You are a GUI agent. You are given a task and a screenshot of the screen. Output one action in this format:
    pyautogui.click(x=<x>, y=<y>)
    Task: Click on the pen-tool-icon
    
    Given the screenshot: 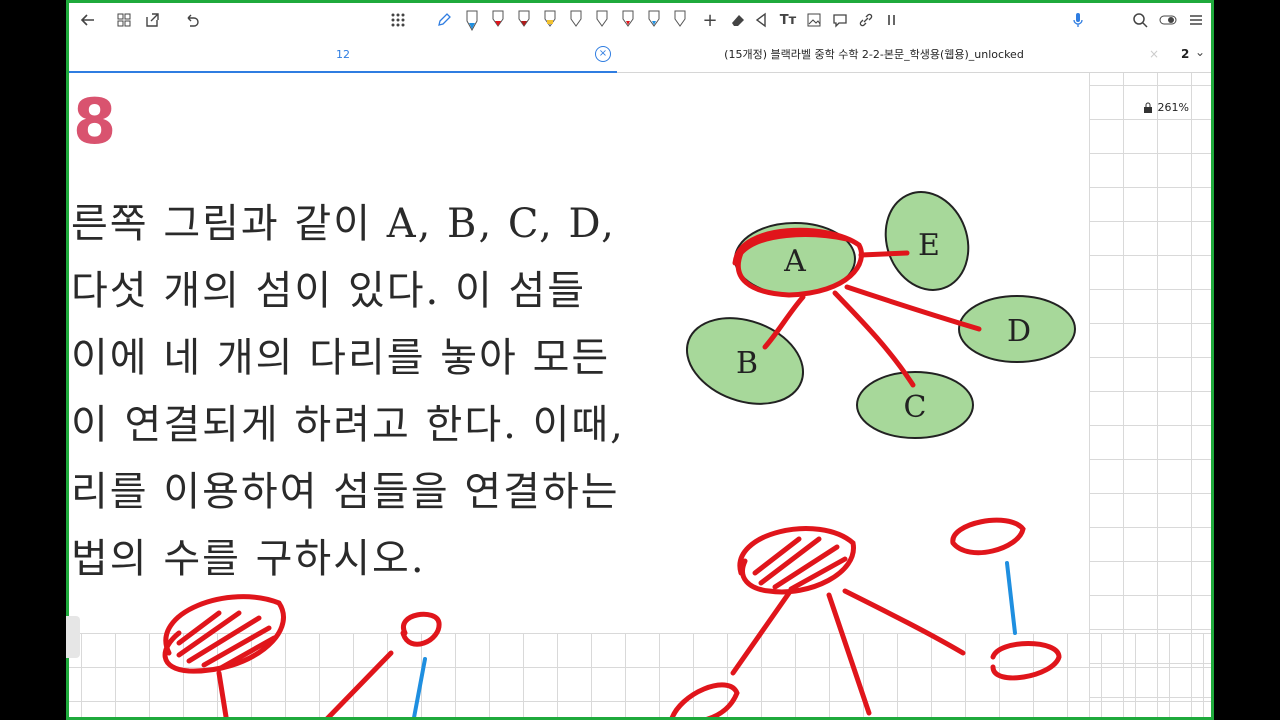 What is the action you would take?
    pyautogui.click(x=444, y=20)
    